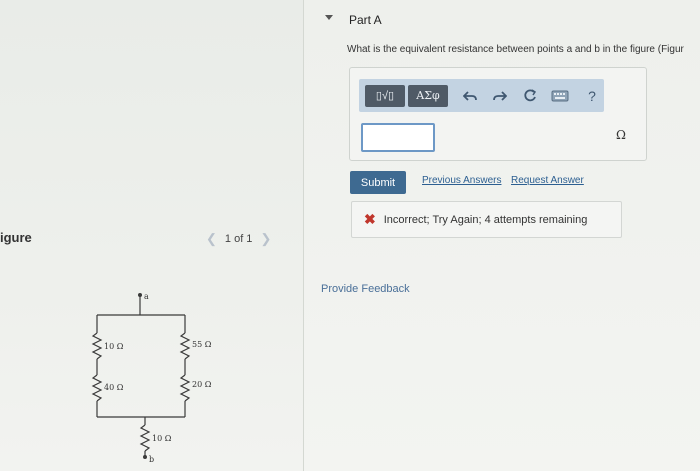 The image size is (700, 471). I want to click on unit-label: Ω, so click(621, 135).